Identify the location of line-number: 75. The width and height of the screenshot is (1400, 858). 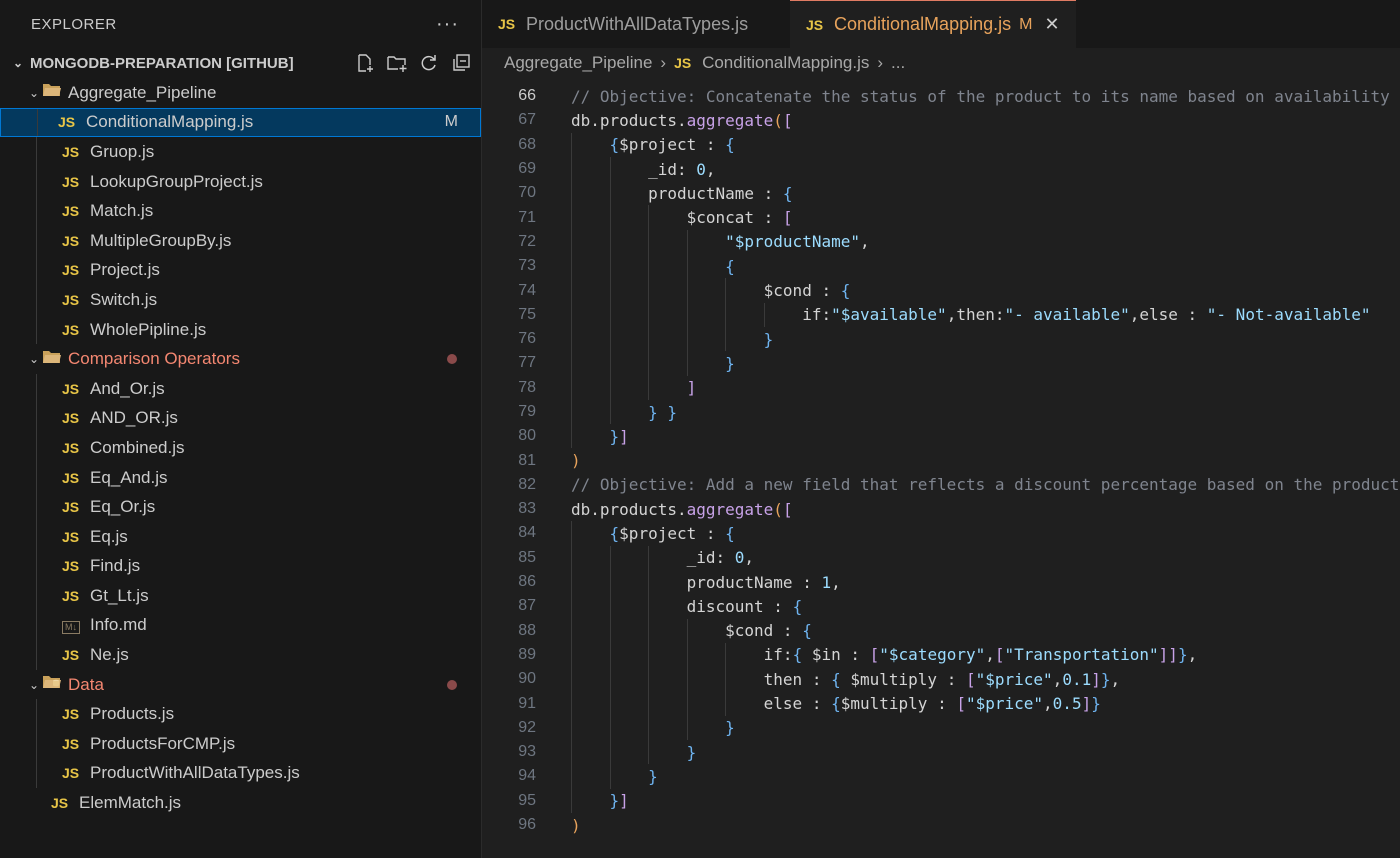
(527, 314).